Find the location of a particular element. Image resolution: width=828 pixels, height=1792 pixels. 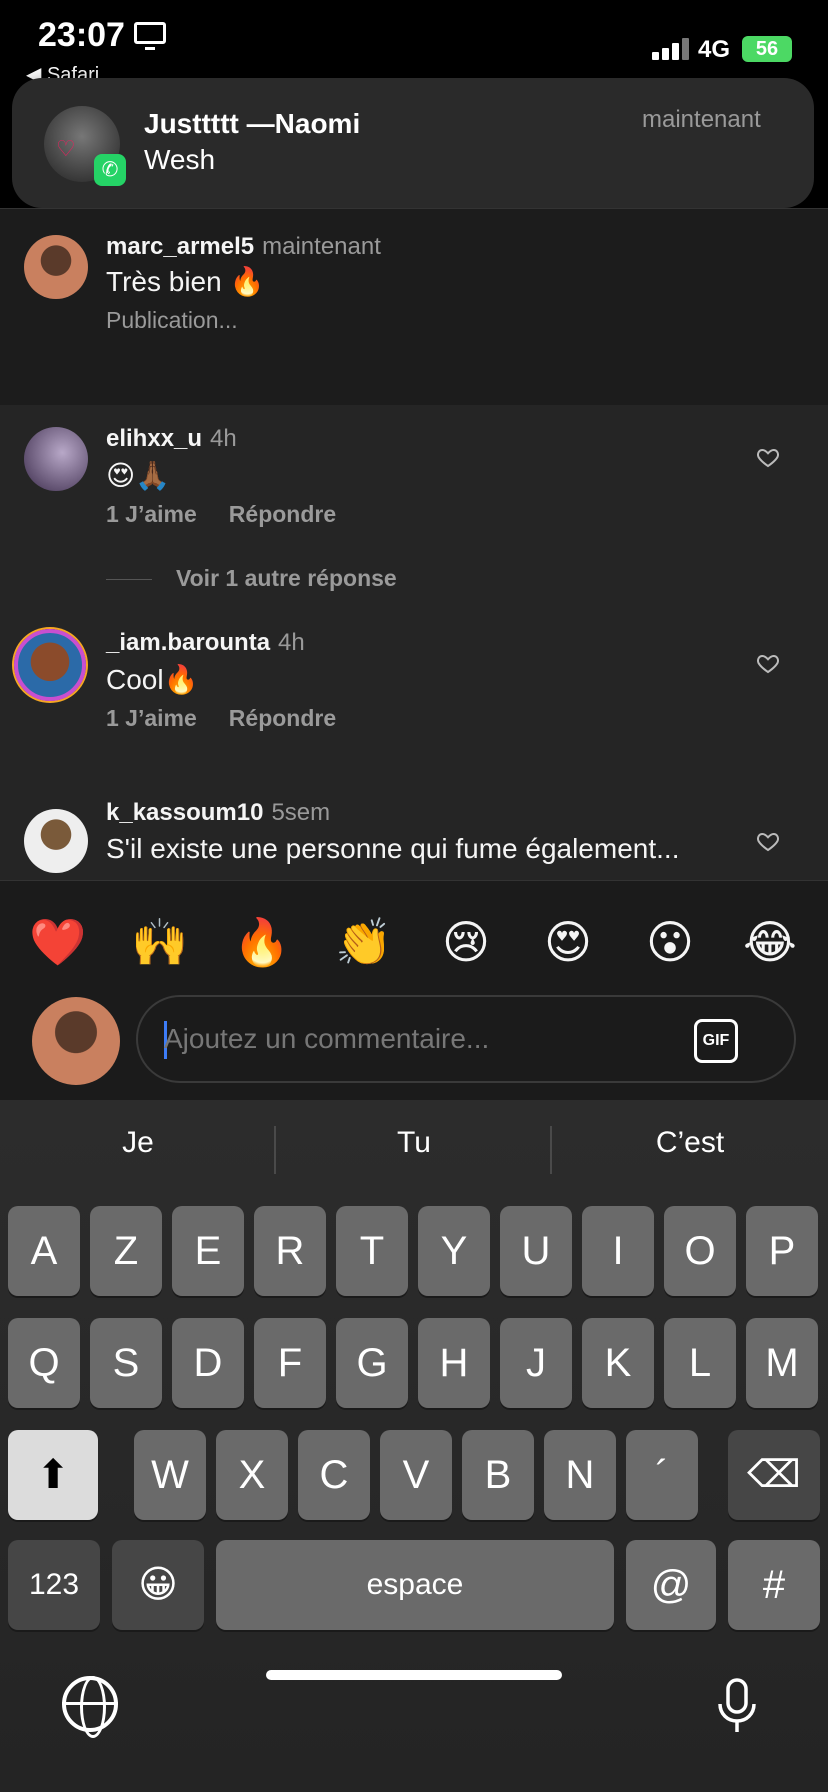

key-g: G is located at coordinates (372, 1363).